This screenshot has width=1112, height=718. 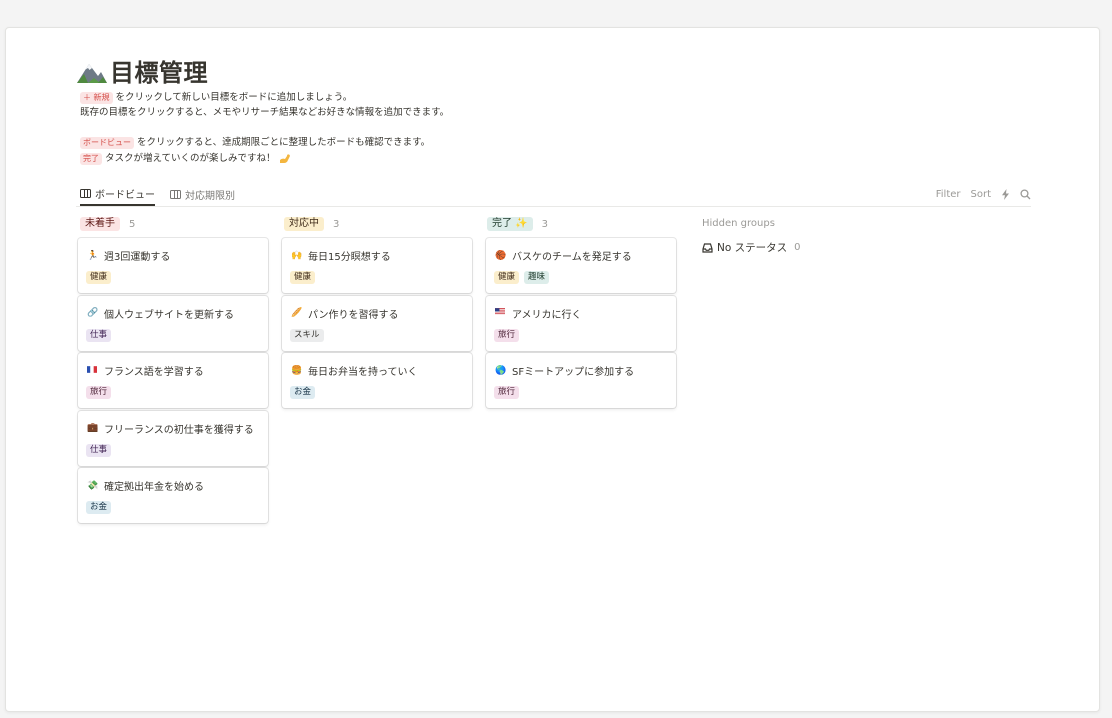 I want to click on column-header-inprogress: 対応中 3, so click(x=311, y=224).